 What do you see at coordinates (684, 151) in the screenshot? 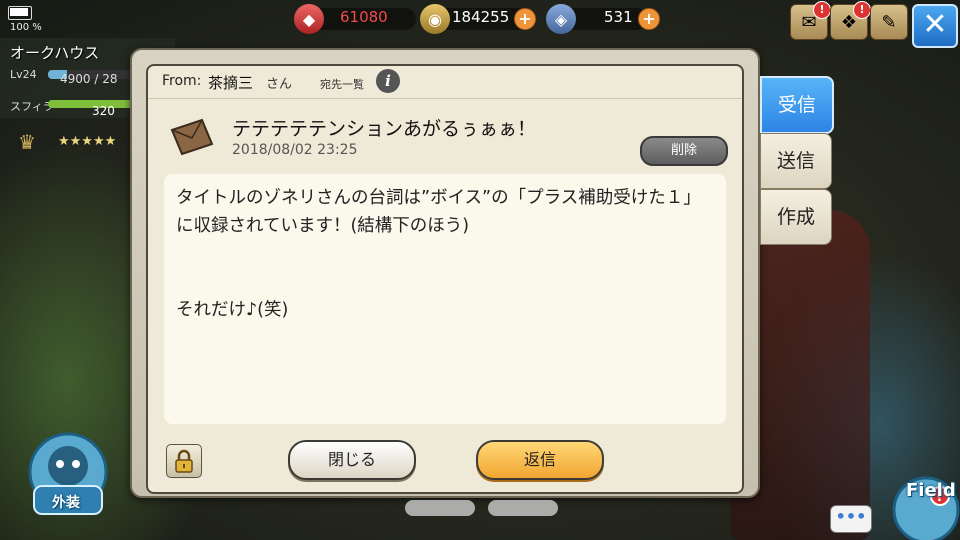
I see `delete-button: 削除` at bounding box center [684, 151].